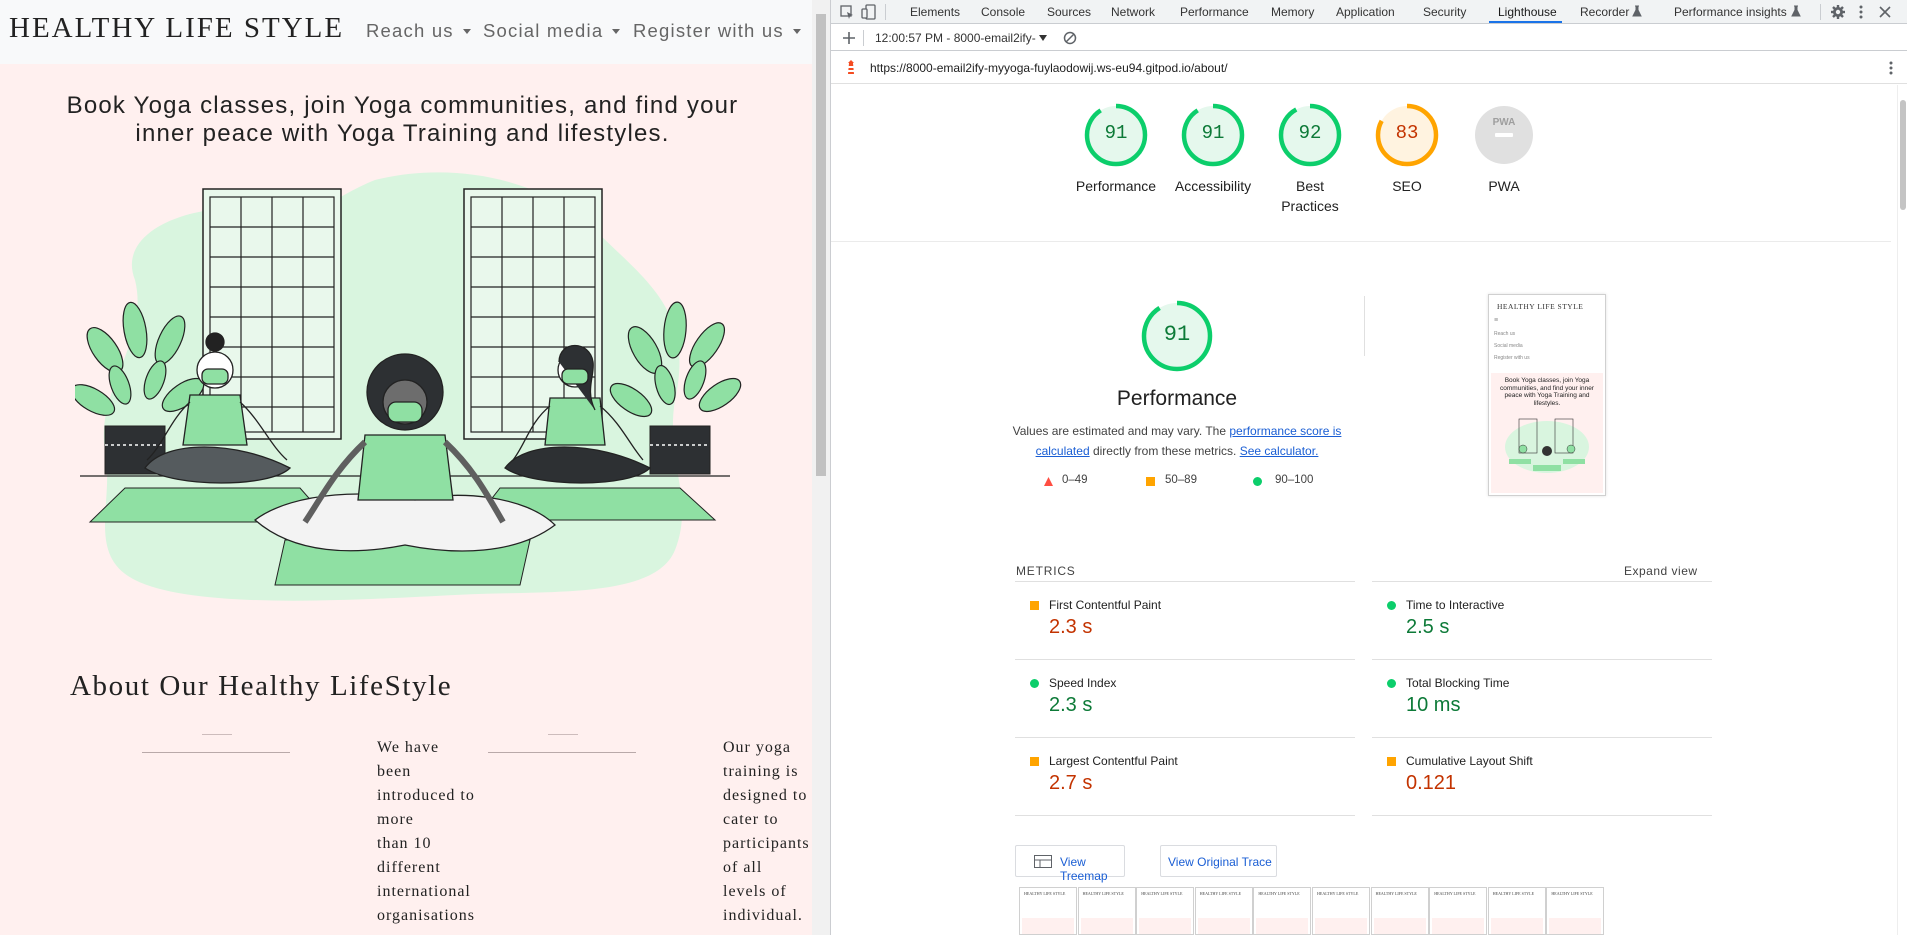 Image resolution: width=1907 pixels, height=935 pixels. I want to click on report-menu-icon, so click(1891, 68).